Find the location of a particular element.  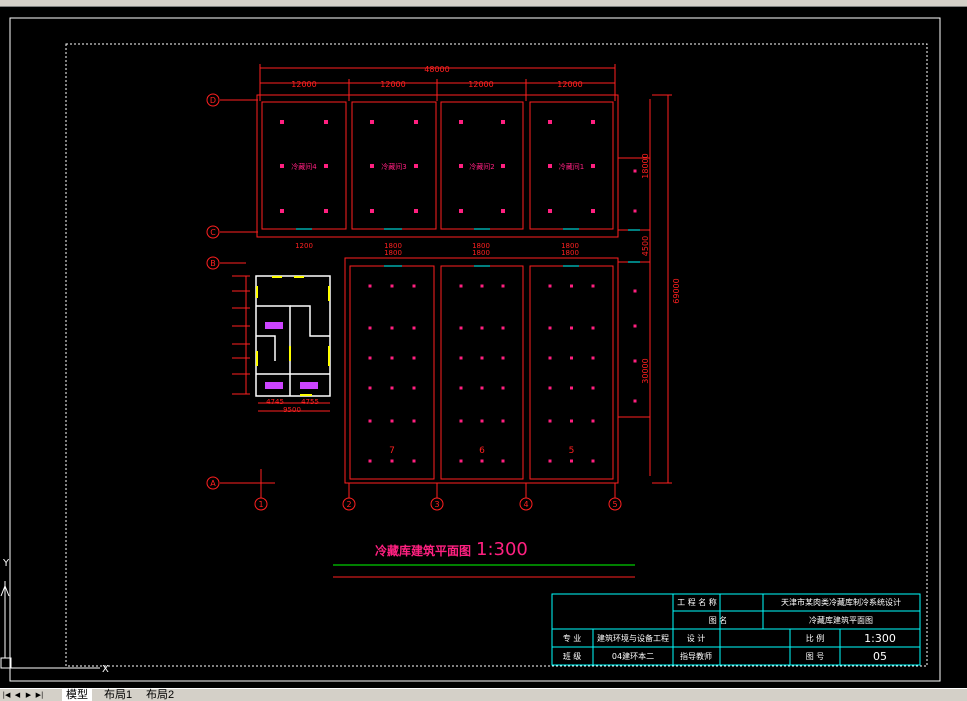

room-label-upper: 冷藏间4 is located at coordinates (304, 166).